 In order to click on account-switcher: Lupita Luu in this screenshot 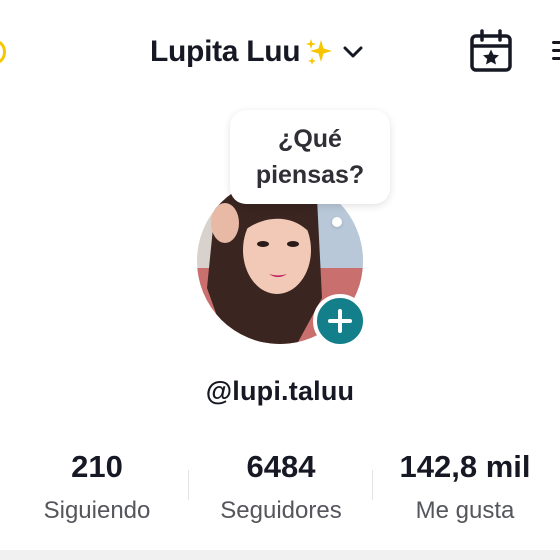, I will do `click(258, 52)`.